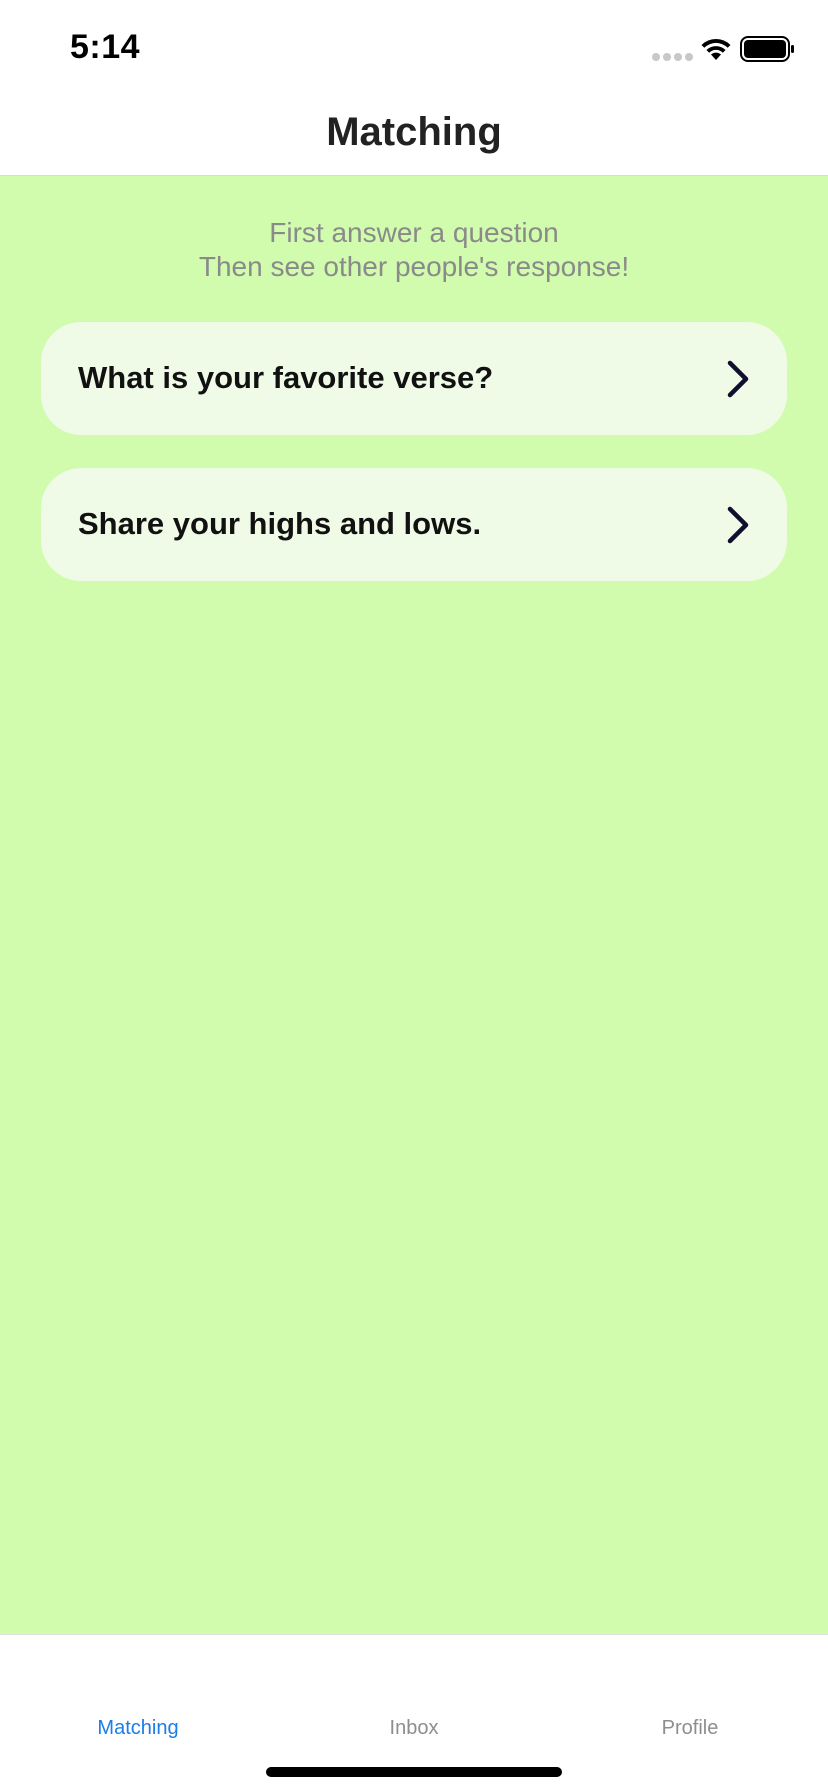 This screenshot has height=1792, width=828. Describe the element at coordinates (138, 1728) in the screenshot. I see `tab-matching: Matching` at that location.